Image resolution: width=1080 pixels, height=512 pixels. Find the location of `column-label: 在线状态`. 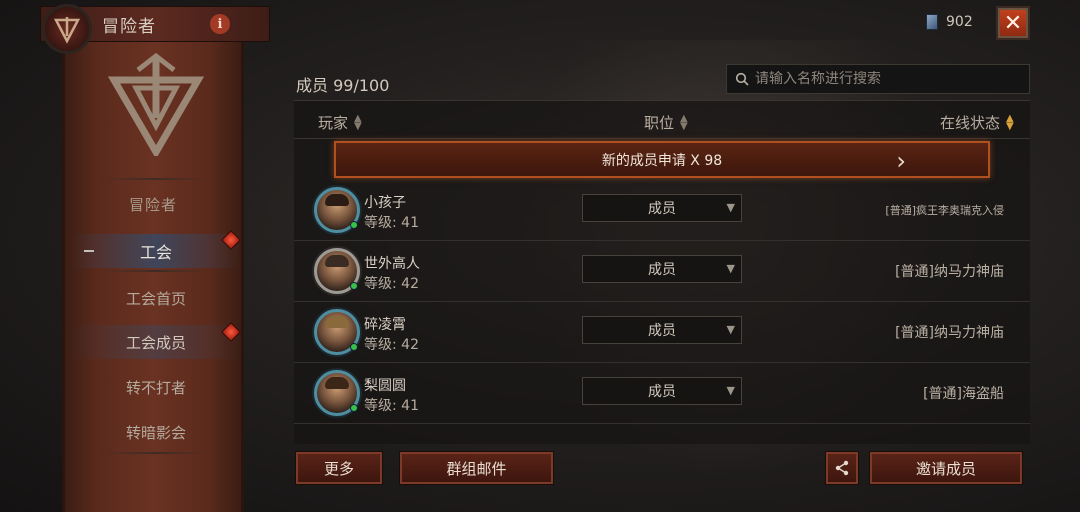

column-label: 在线状态 is located at coordinates (970, 123).